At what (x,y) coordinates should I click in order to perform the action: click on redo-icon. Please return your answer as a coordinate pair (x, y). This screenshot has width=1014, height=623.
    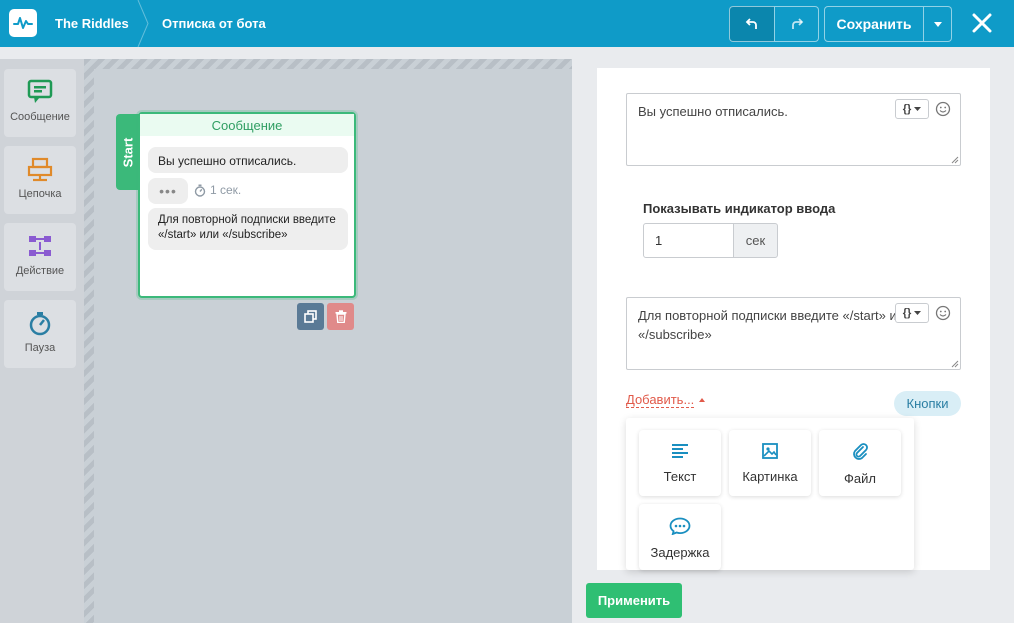
    Looking at the image, I should click on (797, 23).